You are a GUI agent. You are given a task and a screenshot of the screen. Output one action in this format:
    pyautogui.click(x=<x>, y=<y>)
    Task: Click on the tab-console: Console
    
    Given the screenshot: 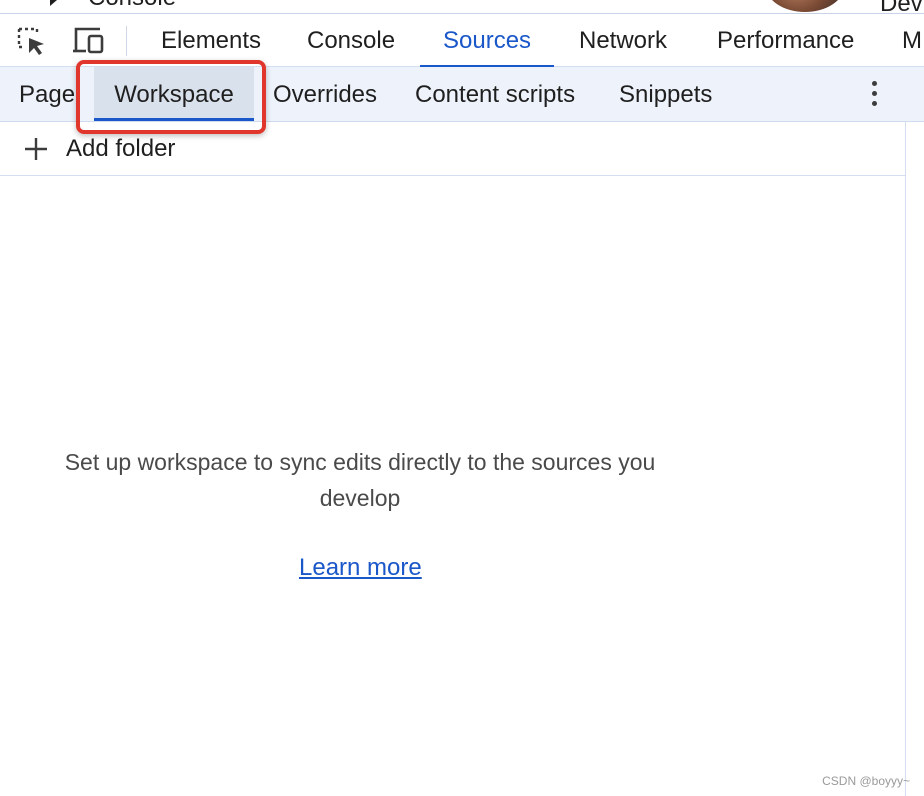 What is the action you would take?
    pyautogui.click(x=351, y=40)
    